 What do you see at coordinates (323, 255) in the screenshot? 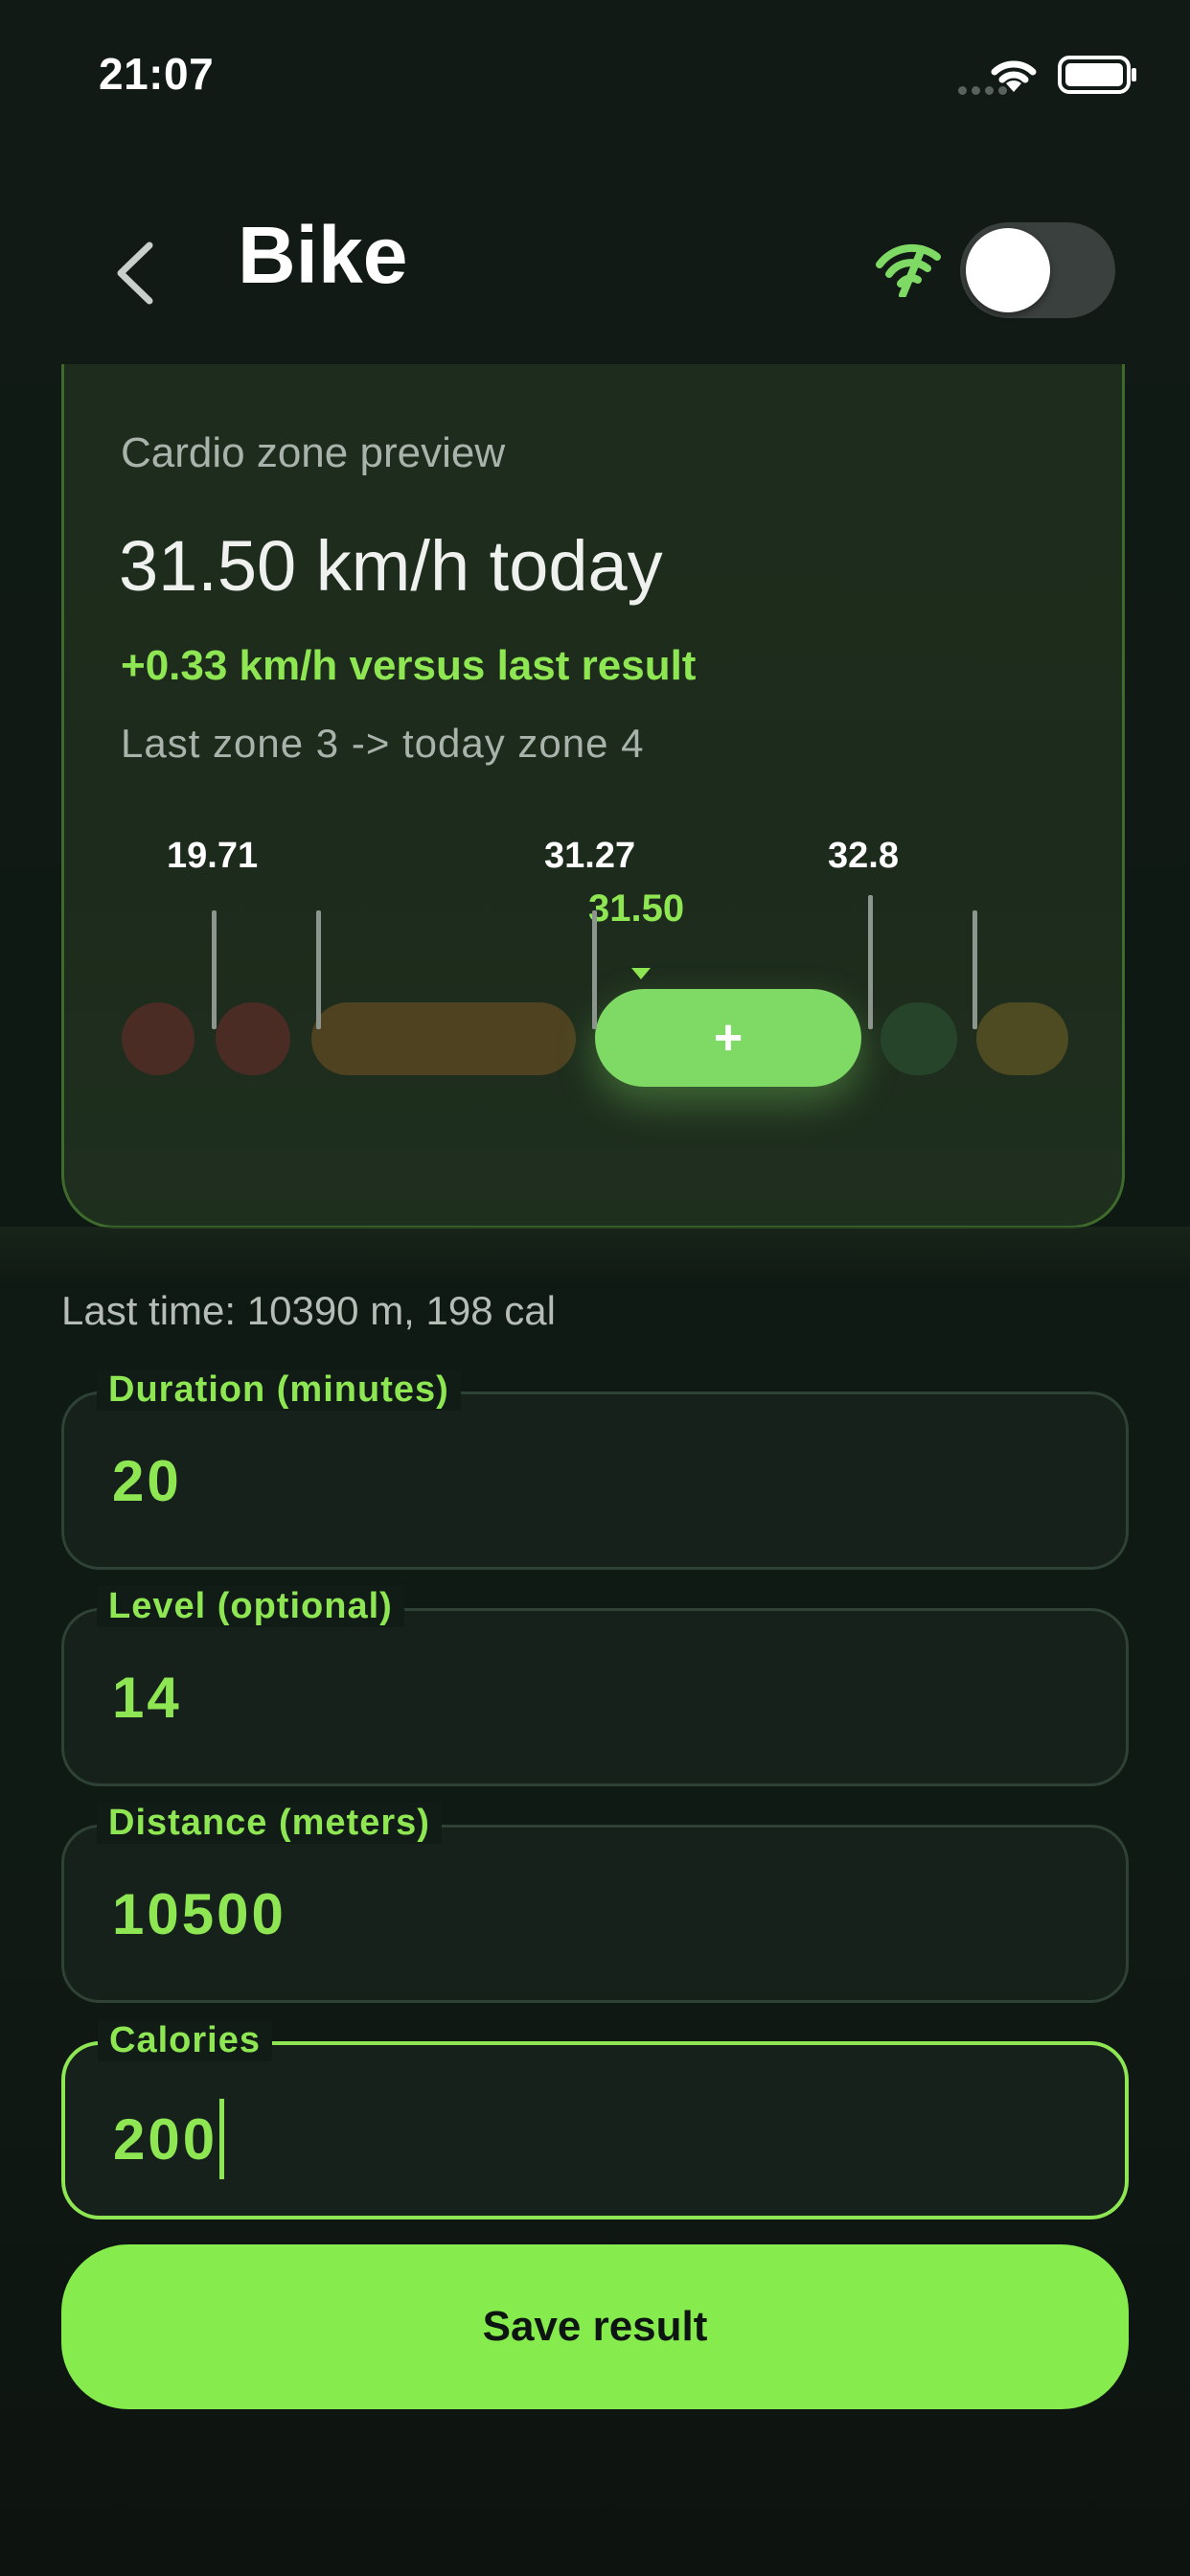
I see `page-title: Bike` at bounding box center [323, 255].